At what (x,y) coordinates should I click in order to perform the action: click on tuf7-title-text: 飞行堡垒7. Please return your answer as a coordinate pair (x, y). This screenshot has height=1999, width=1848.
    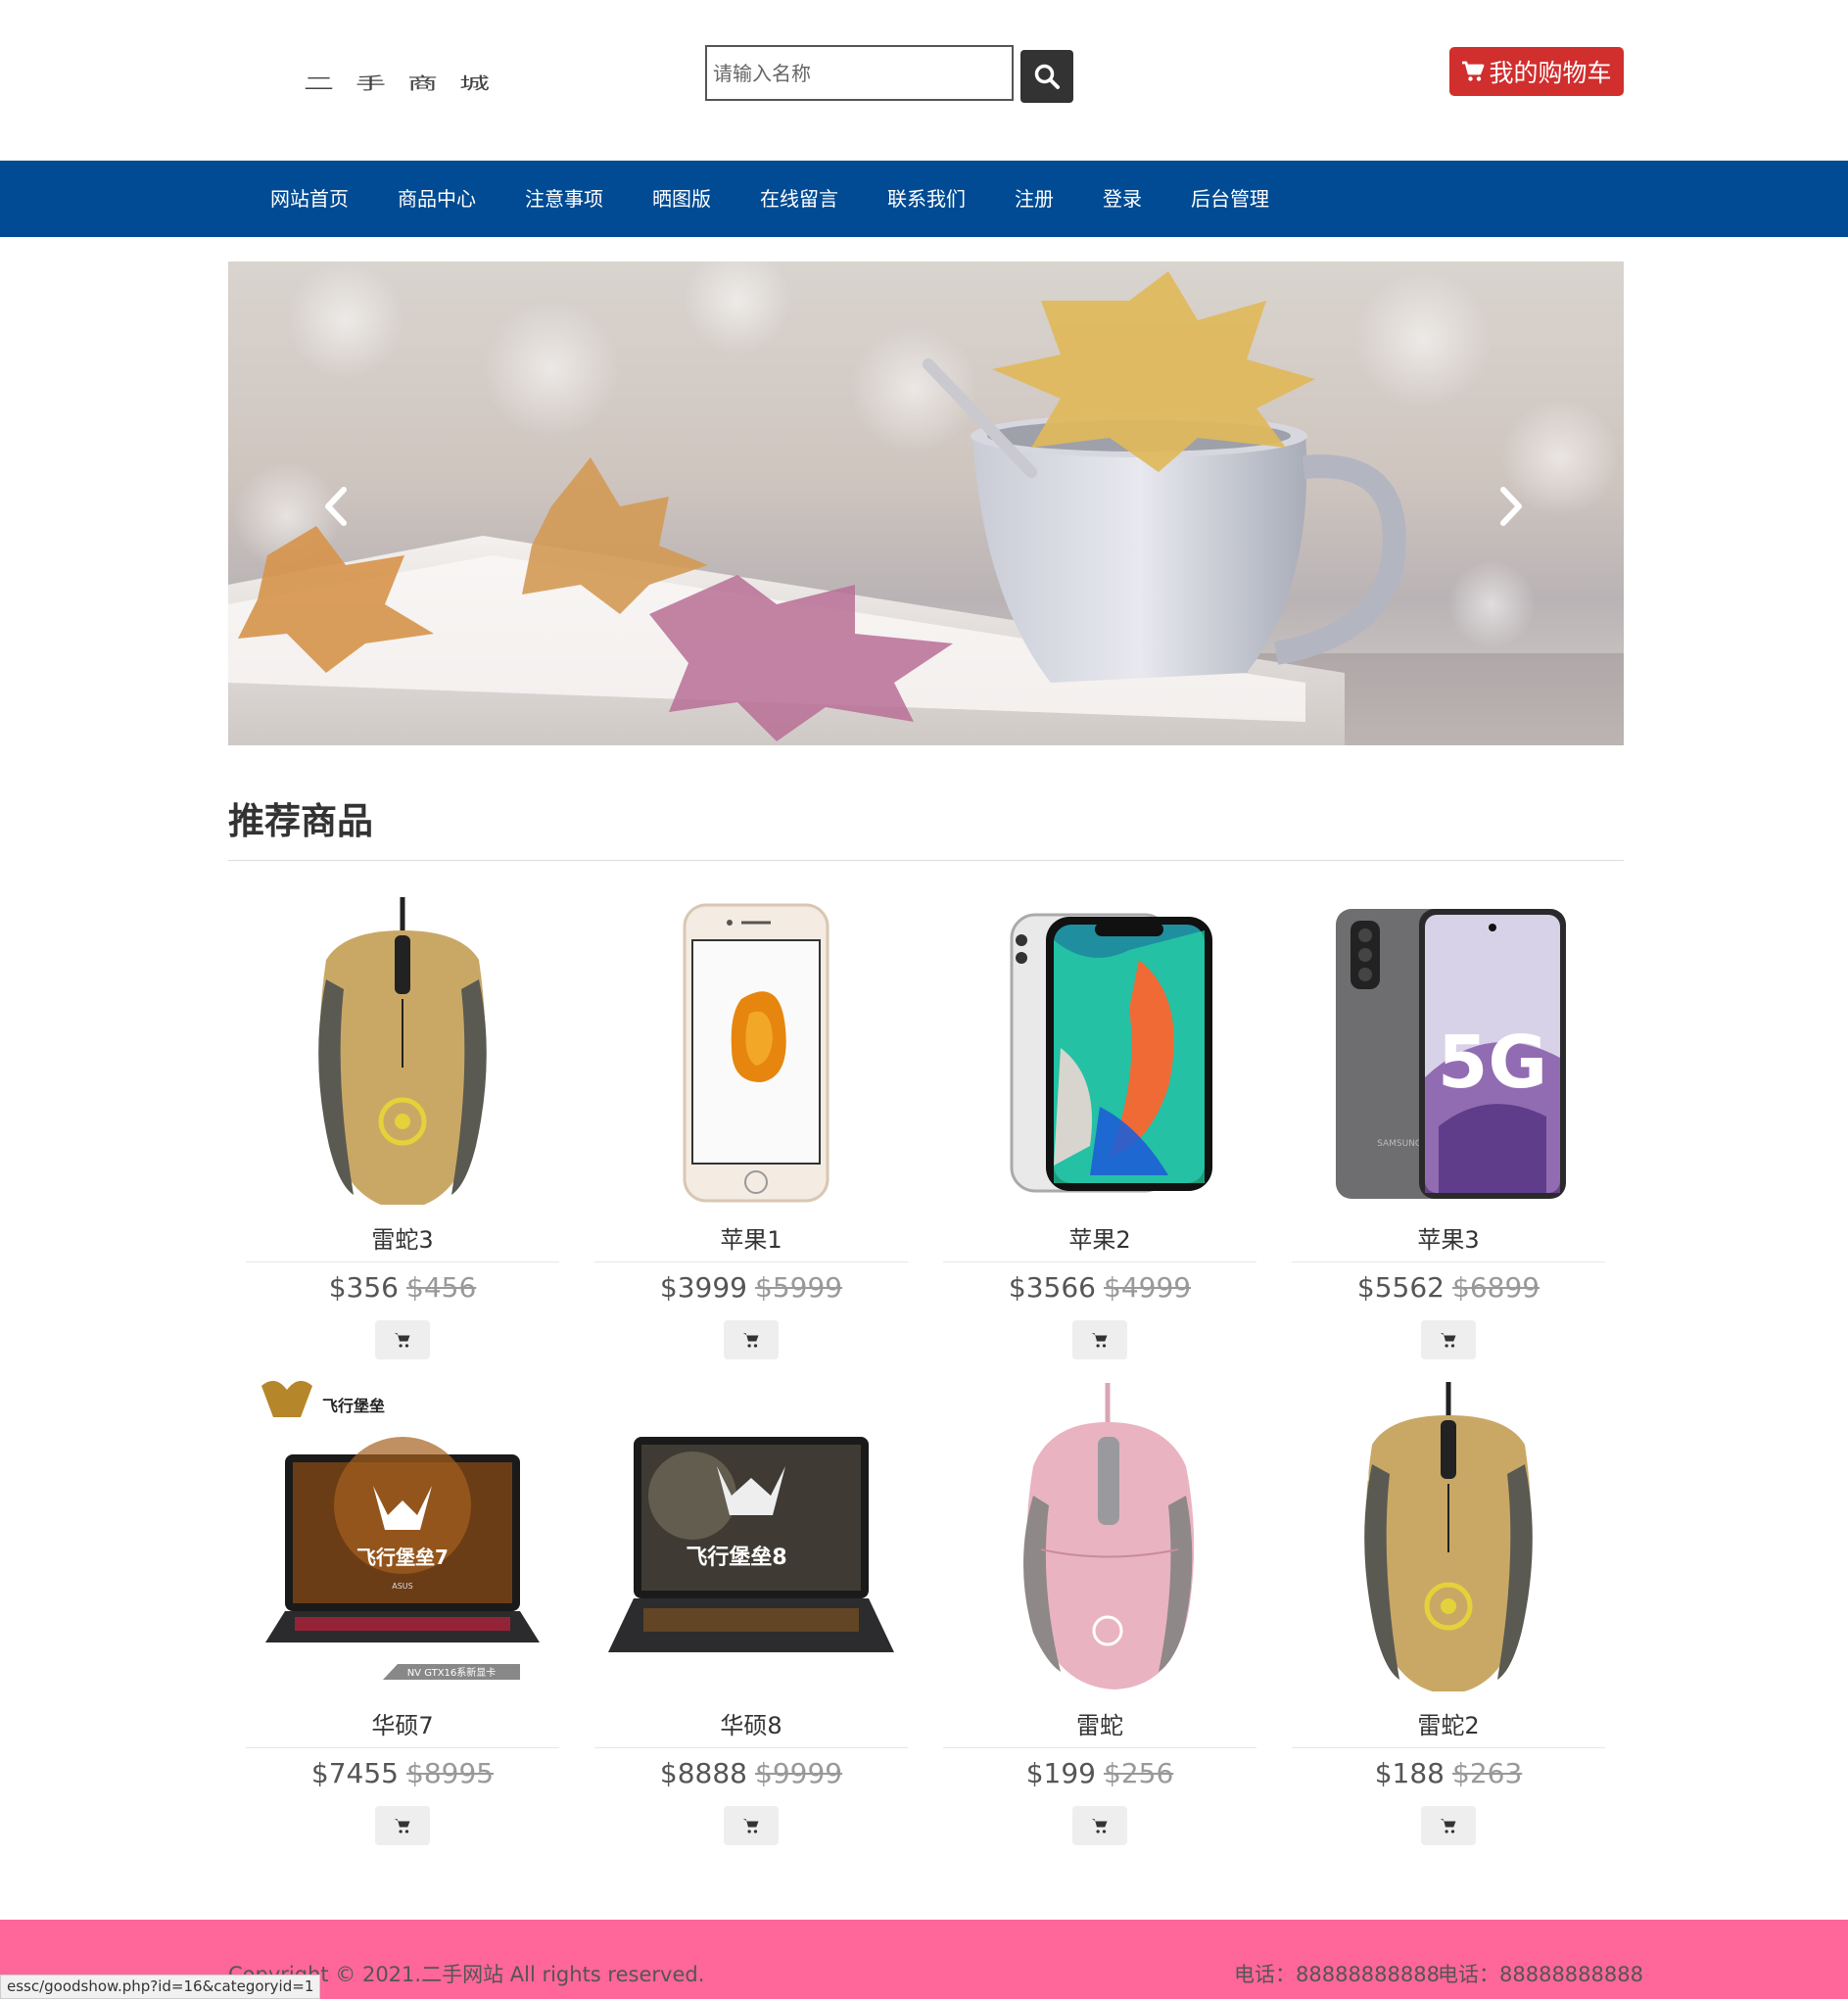
    Looking at the image, I should click on (402, 1557).